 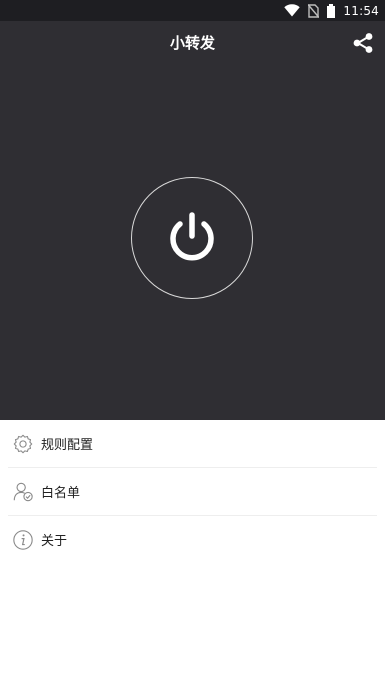 I want to click on no-sim-icon, so click(x=314, y=10).